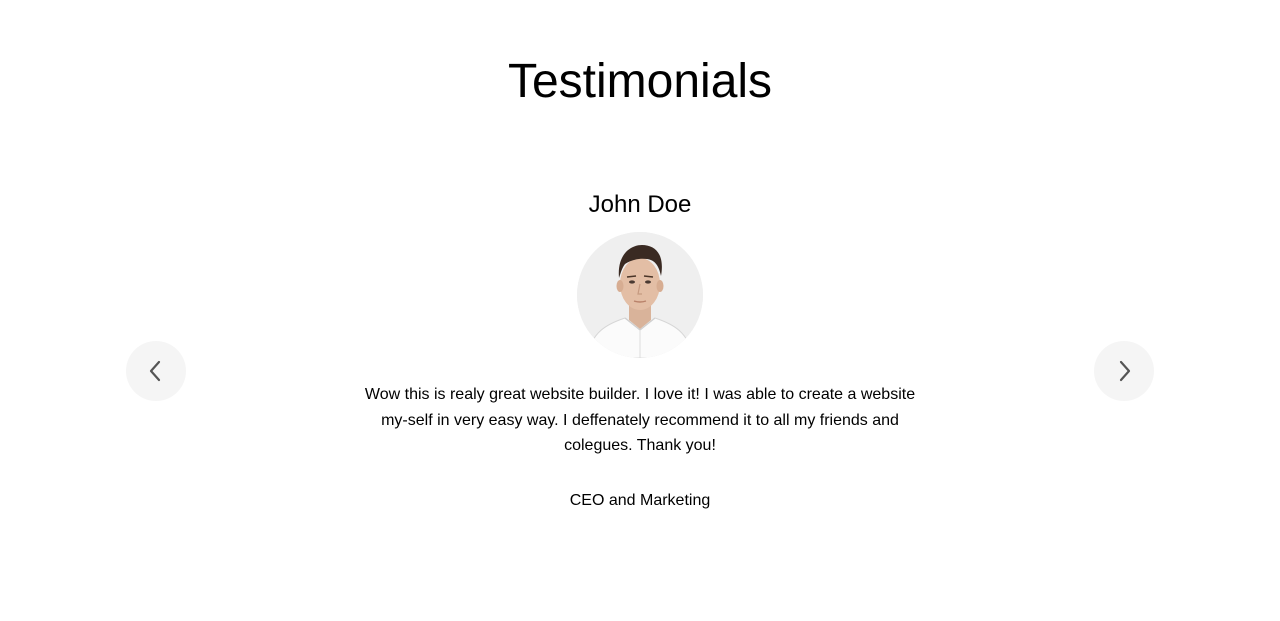  I want to click on section-title: Testimonials, so click(640, 81).